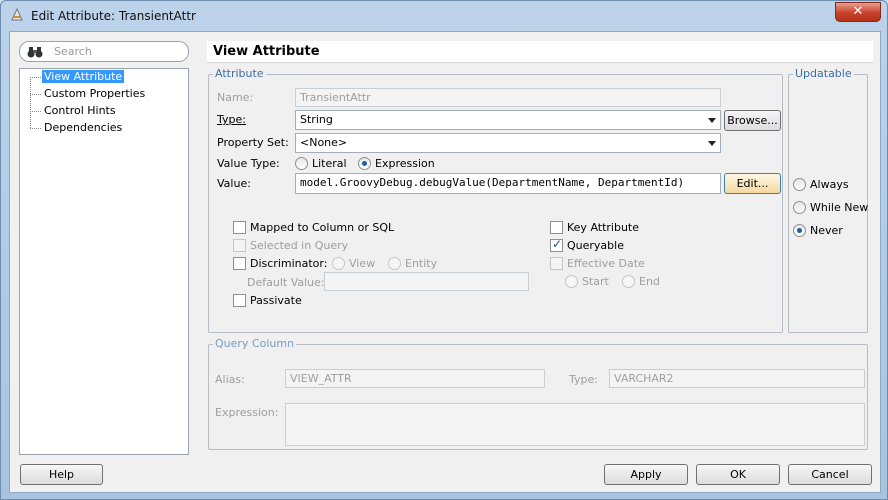 This screenshot has height=500, width=888. Describe the element at coordinates (322, 227) in the screenshot. I see `mapped-to-column-label: Mapped to Column or SQL` at that location.